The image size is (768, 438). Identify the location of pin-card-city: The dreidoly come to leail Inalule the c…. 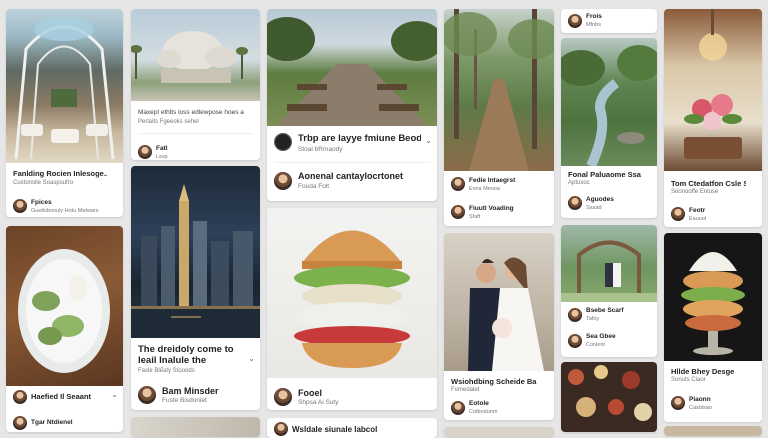
(195, 288).